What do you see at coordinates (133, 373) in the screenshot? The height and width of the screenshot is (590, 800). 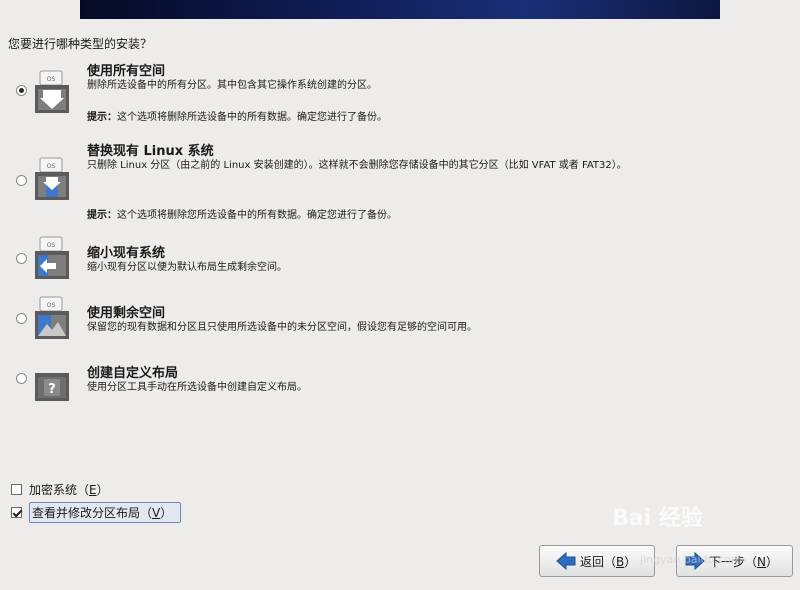 I see `option-title: 创建自定义布局` at bounding box center [133, 373].